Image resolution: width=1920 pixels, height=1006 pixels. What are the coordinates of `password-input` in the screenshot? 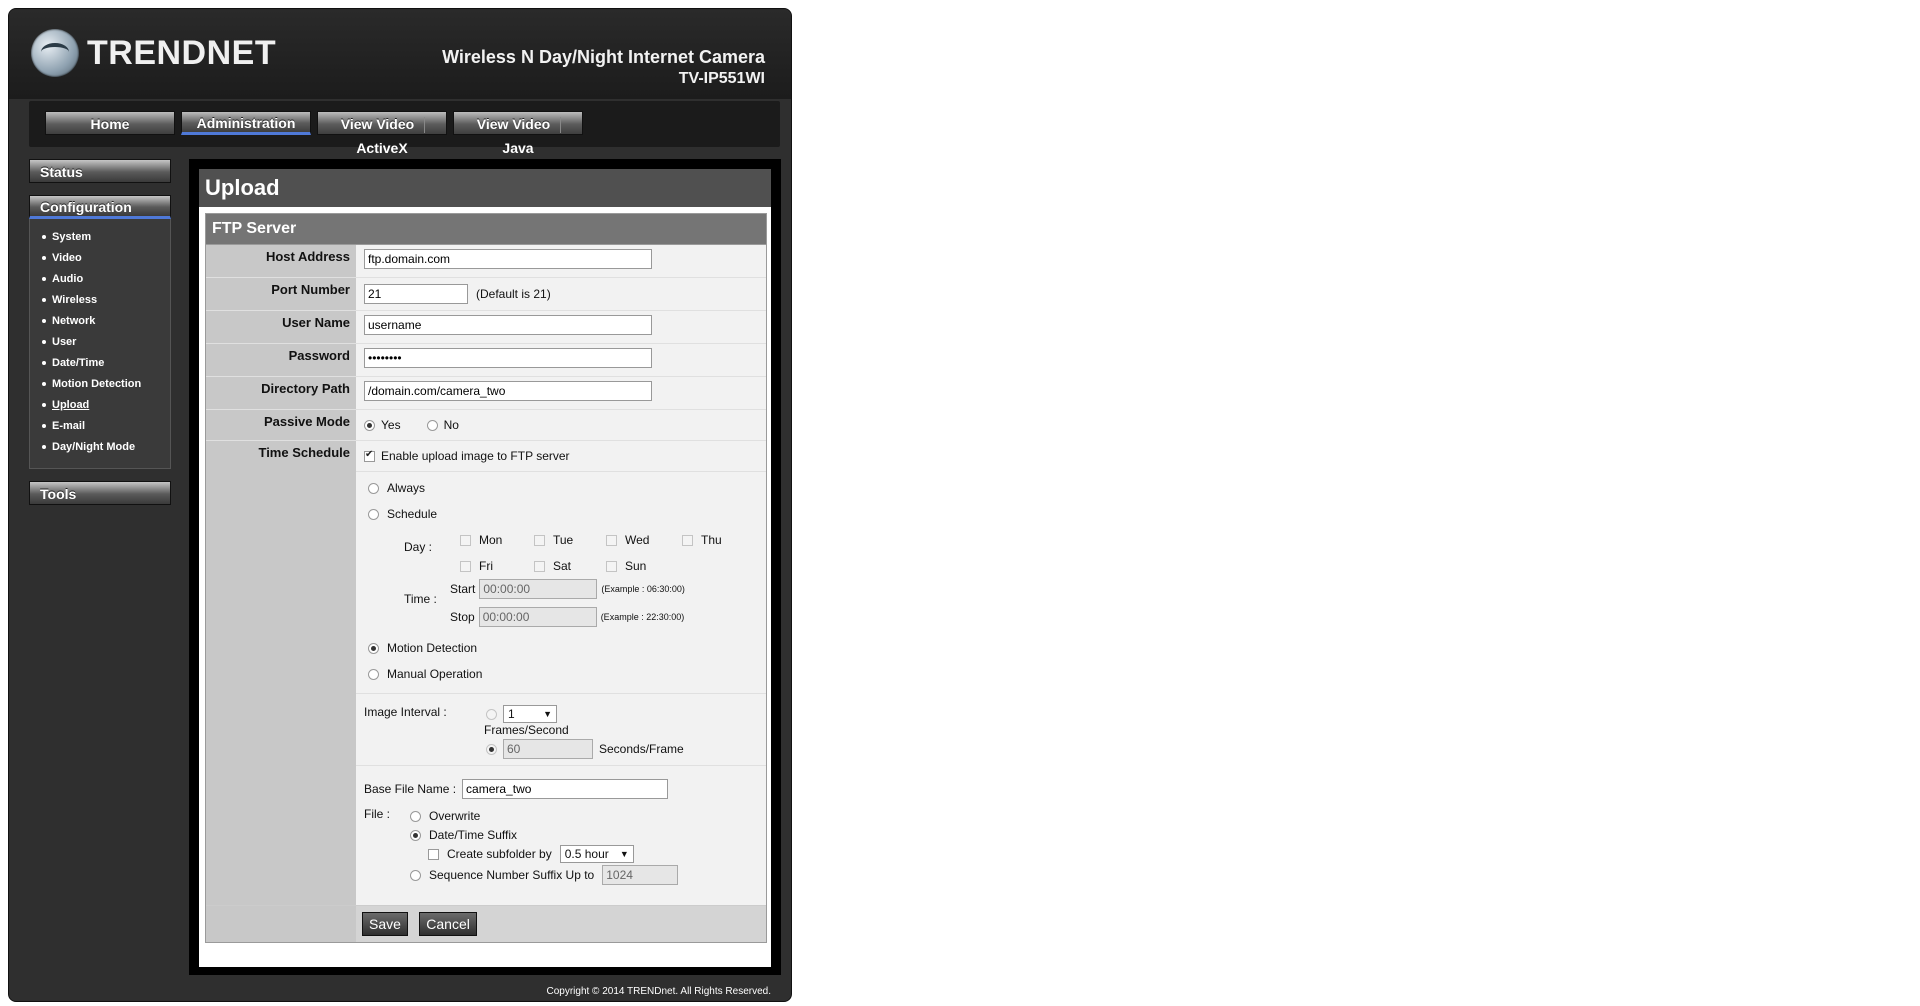 It's located at (508, 358).